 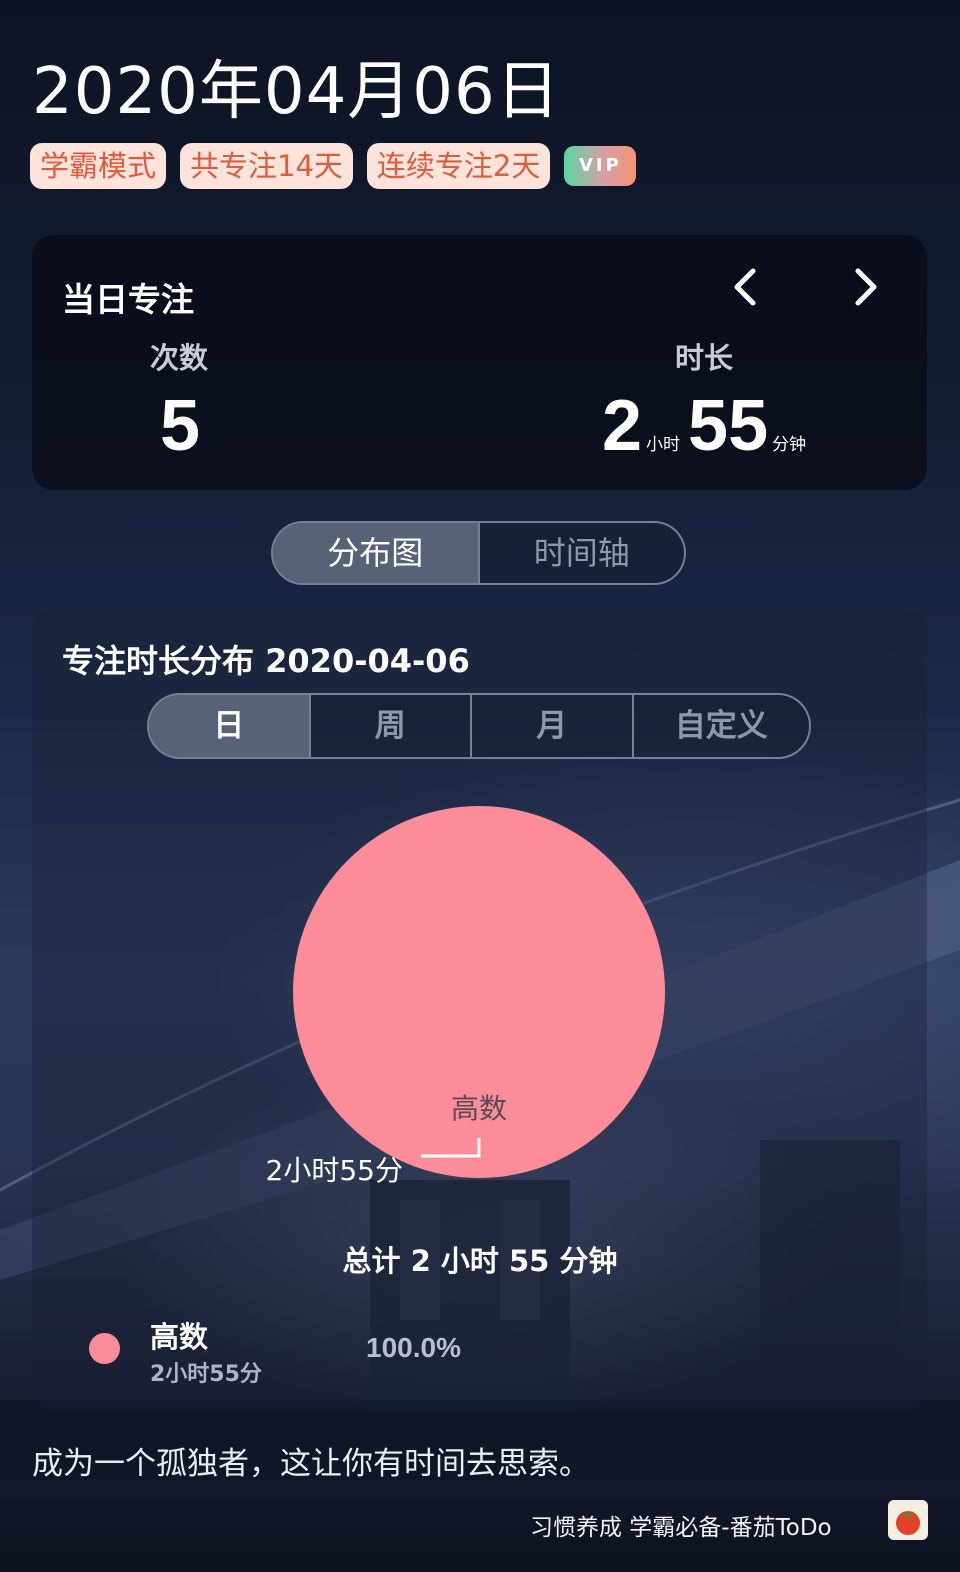 I want to click on legend-subject-name: 高数, so click(x=179, y=1337).